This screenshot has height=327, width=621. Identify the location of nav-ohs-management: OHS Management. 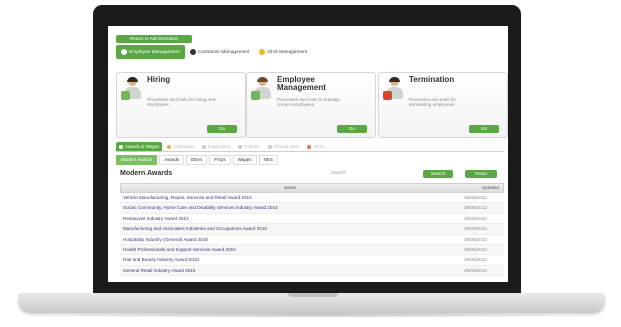
(283, 52).